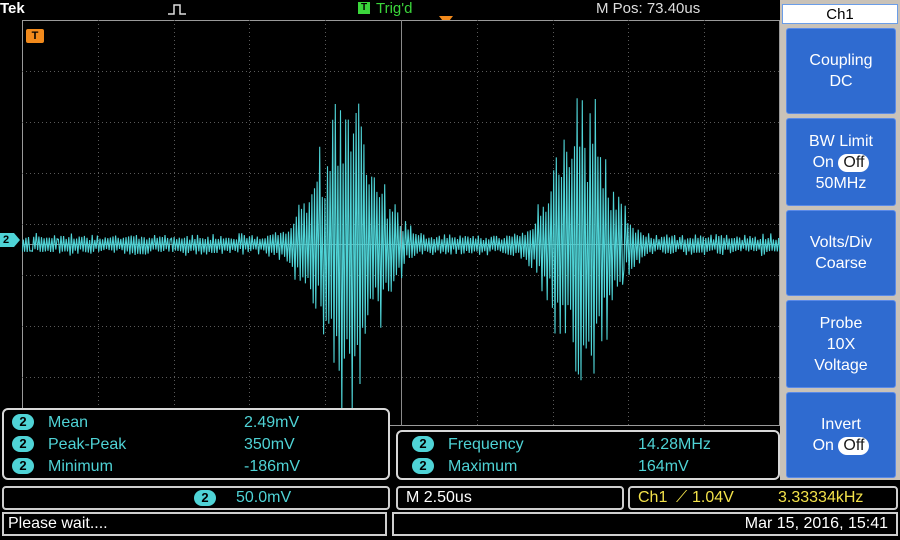  I want to click on measurement-row: 2 Mean 2.49mV, so click(197, 425).